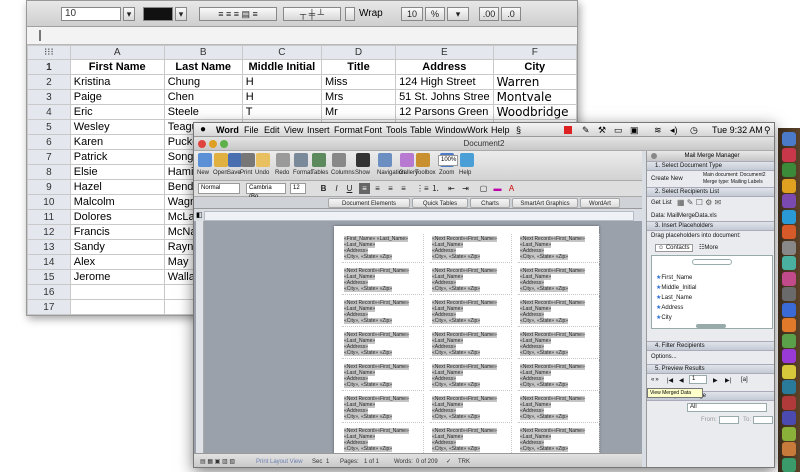 The height and width of the screenshot is (472, 800). I want to click on cell-d: Title, so click(358, 67).